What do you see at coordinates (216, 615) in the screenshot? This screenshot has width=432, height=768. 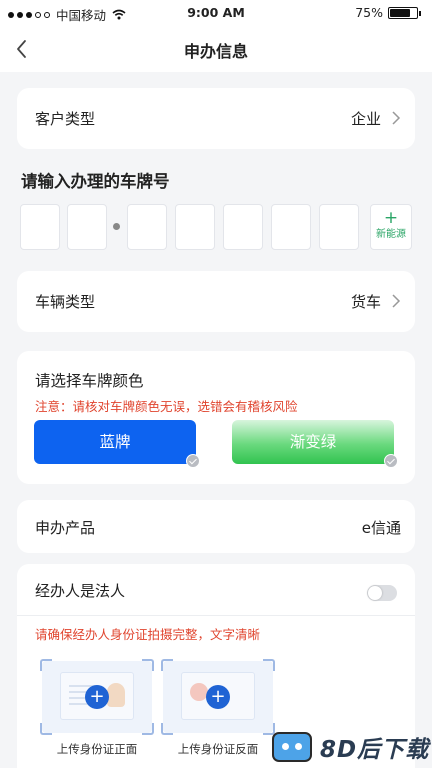 I see `divider` at bounding box center [216, 615].